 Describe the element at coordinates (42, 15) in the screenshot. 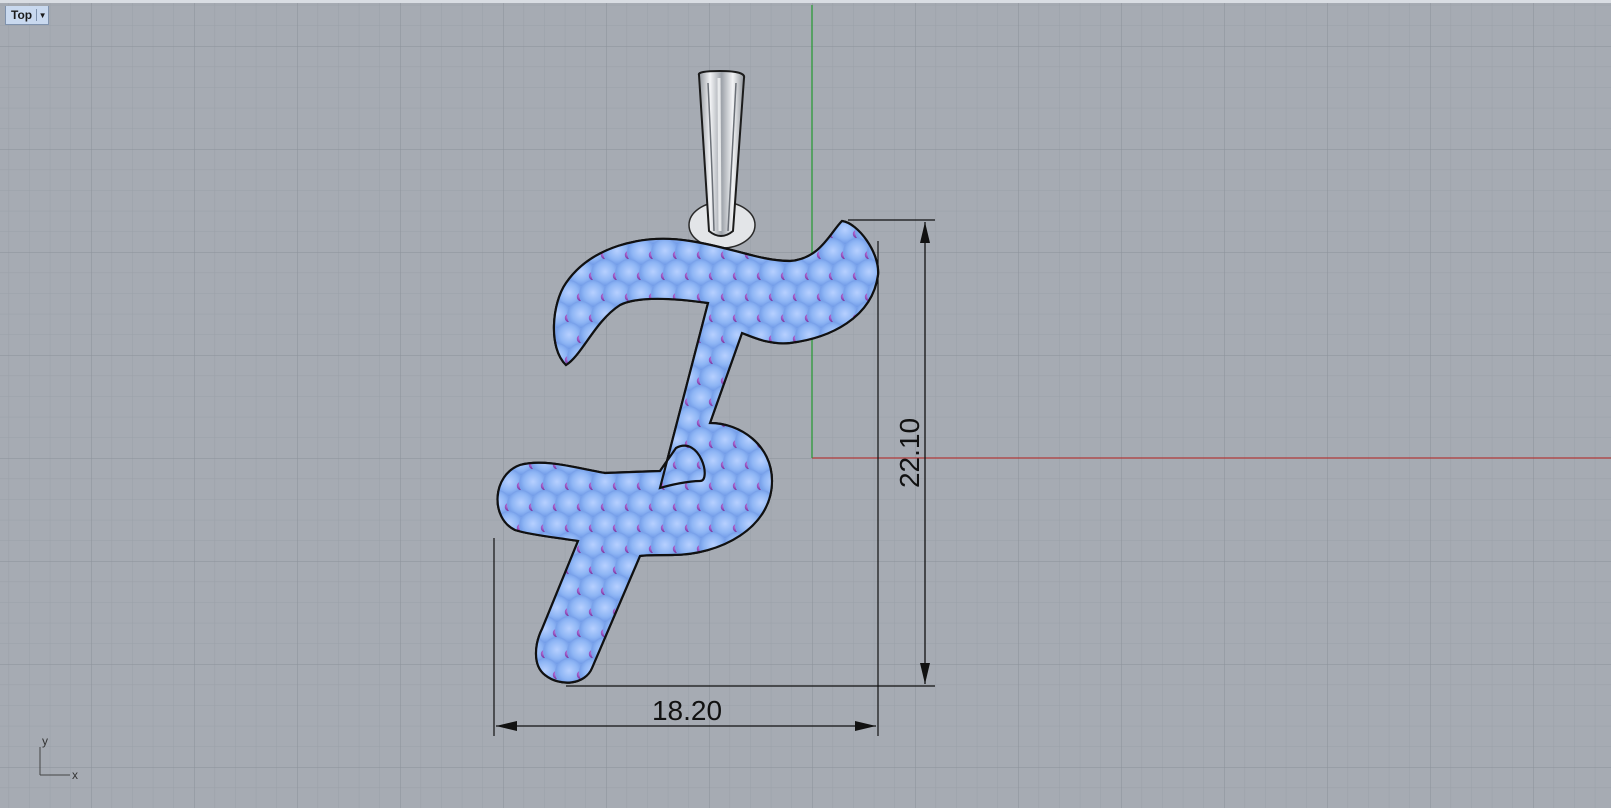

I see `triangle-down-icon: ▼` at that location.